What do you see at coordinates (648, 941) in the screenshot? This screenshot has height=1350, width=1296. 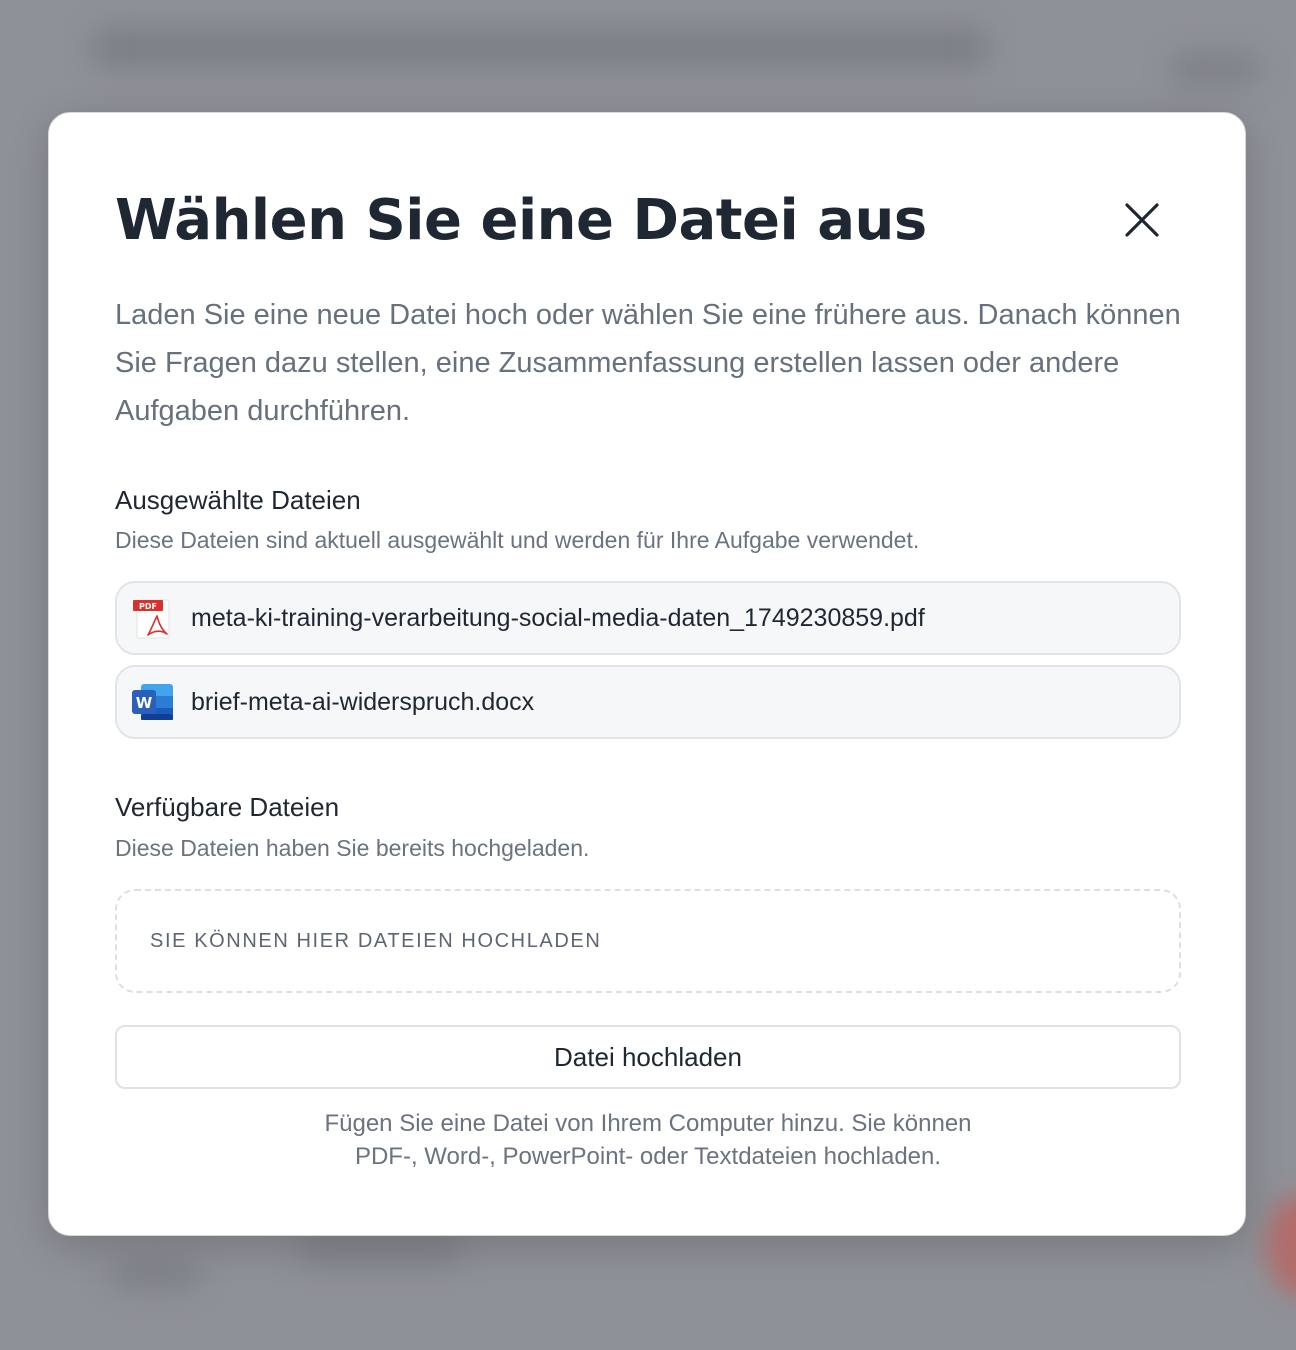 I see `file-dropzone: SIE KÖNNEN HIER DATEIEN HOCHLADEN` at bounding box center [648, 941].